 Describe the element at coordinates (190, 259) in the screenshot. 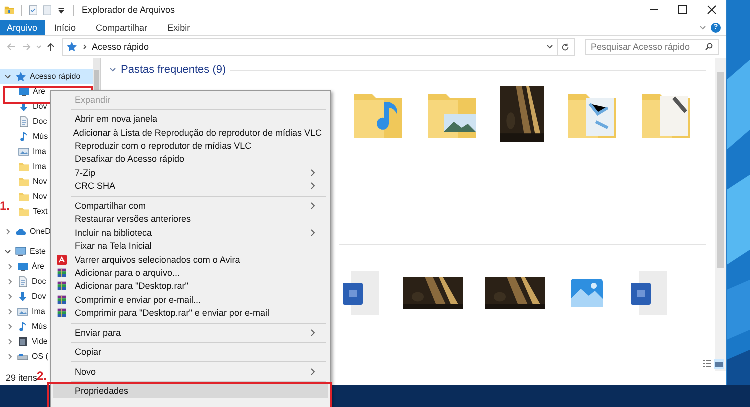

I see `menu-item: Varrer arquivos selecionados com o Avira` at that location.